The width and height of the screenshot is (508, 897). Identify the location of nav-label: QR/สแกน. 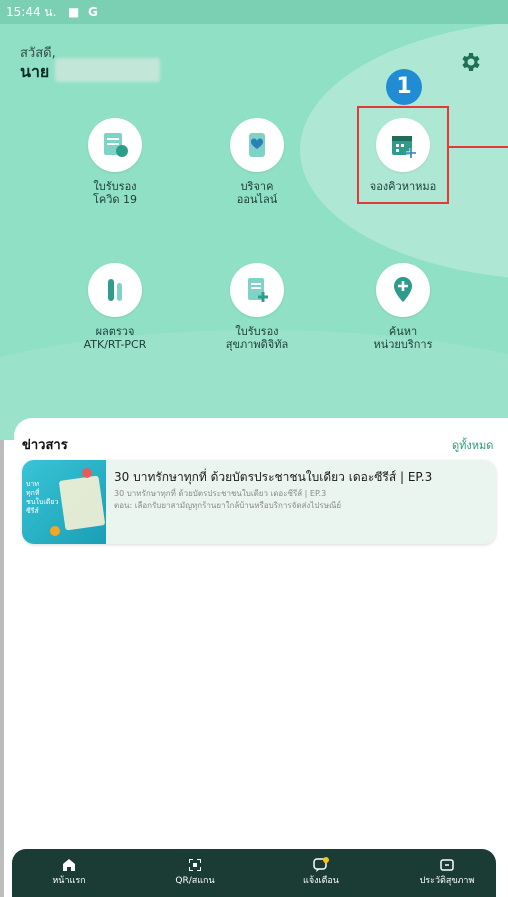
(195, 881).